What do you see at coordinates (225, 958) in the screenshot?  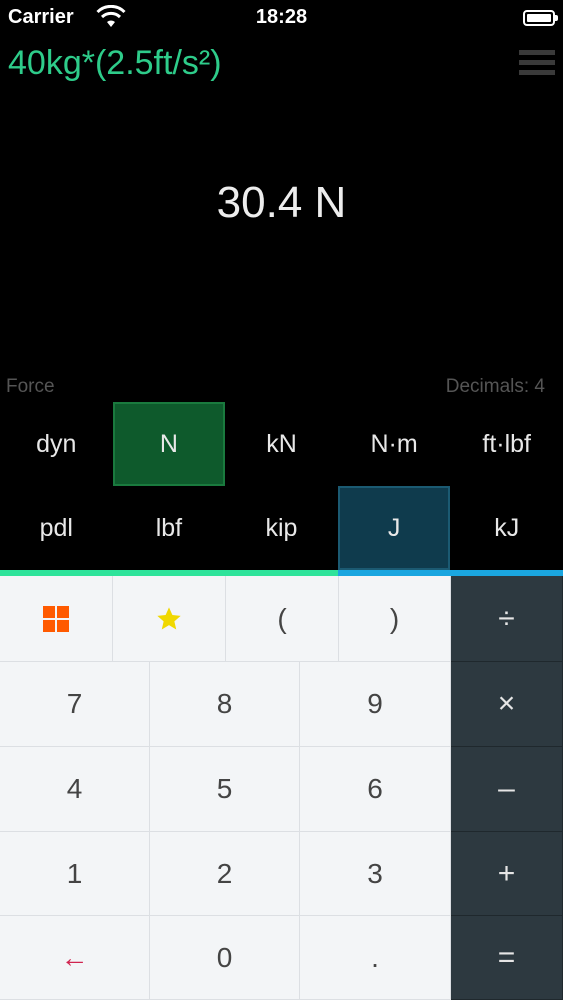 I see `digit-0-button: 0` at bounding box center [225, 958].